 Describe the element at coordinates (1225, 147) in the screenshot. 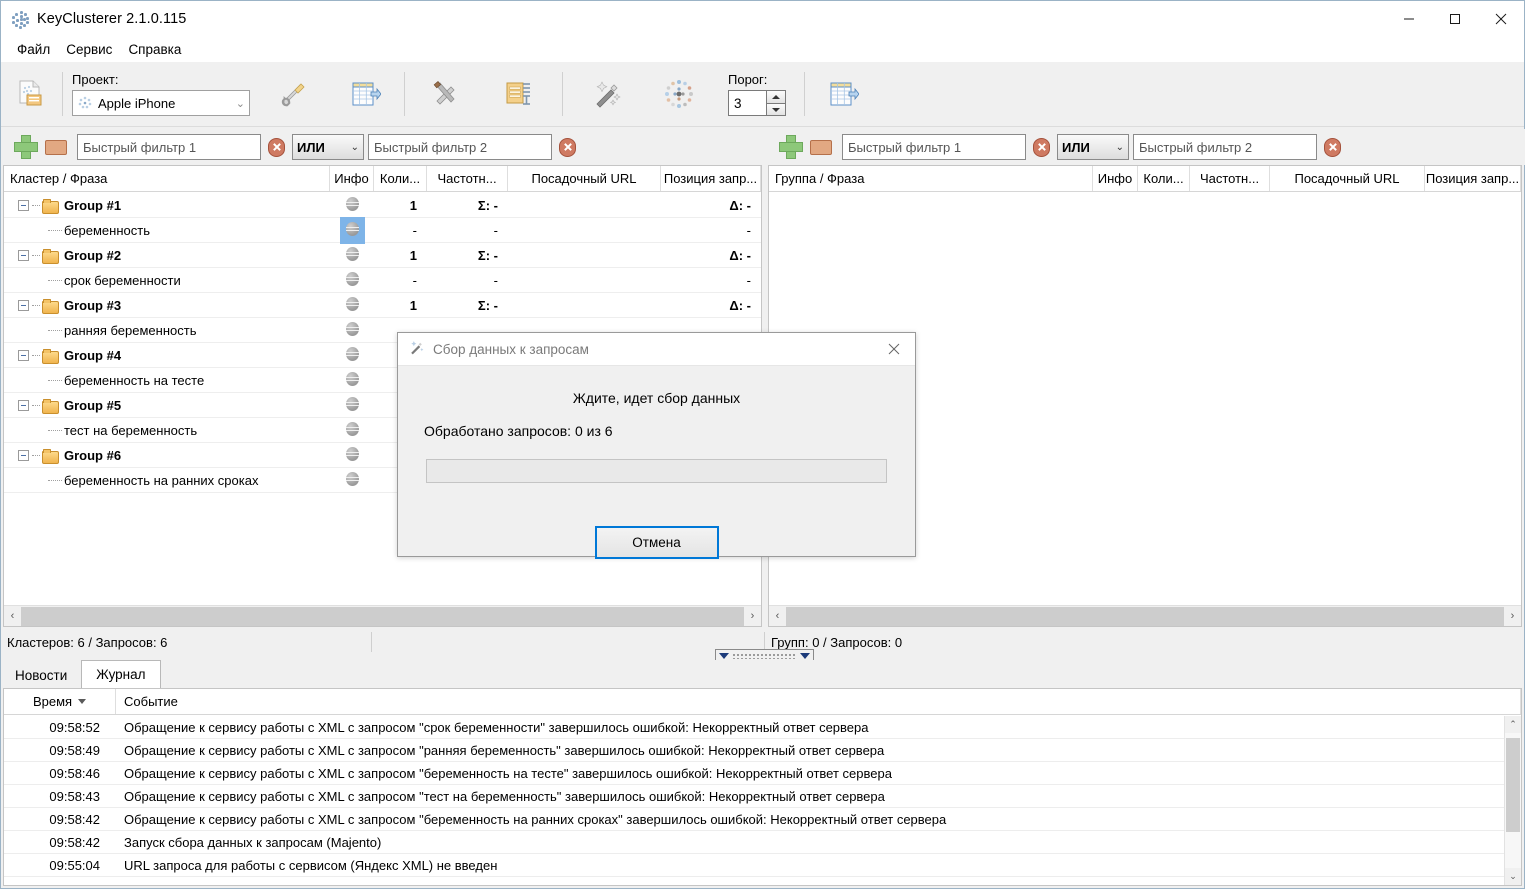

I see `right-quick-filter-2-input: Быстрый фильтр 2` at that location.